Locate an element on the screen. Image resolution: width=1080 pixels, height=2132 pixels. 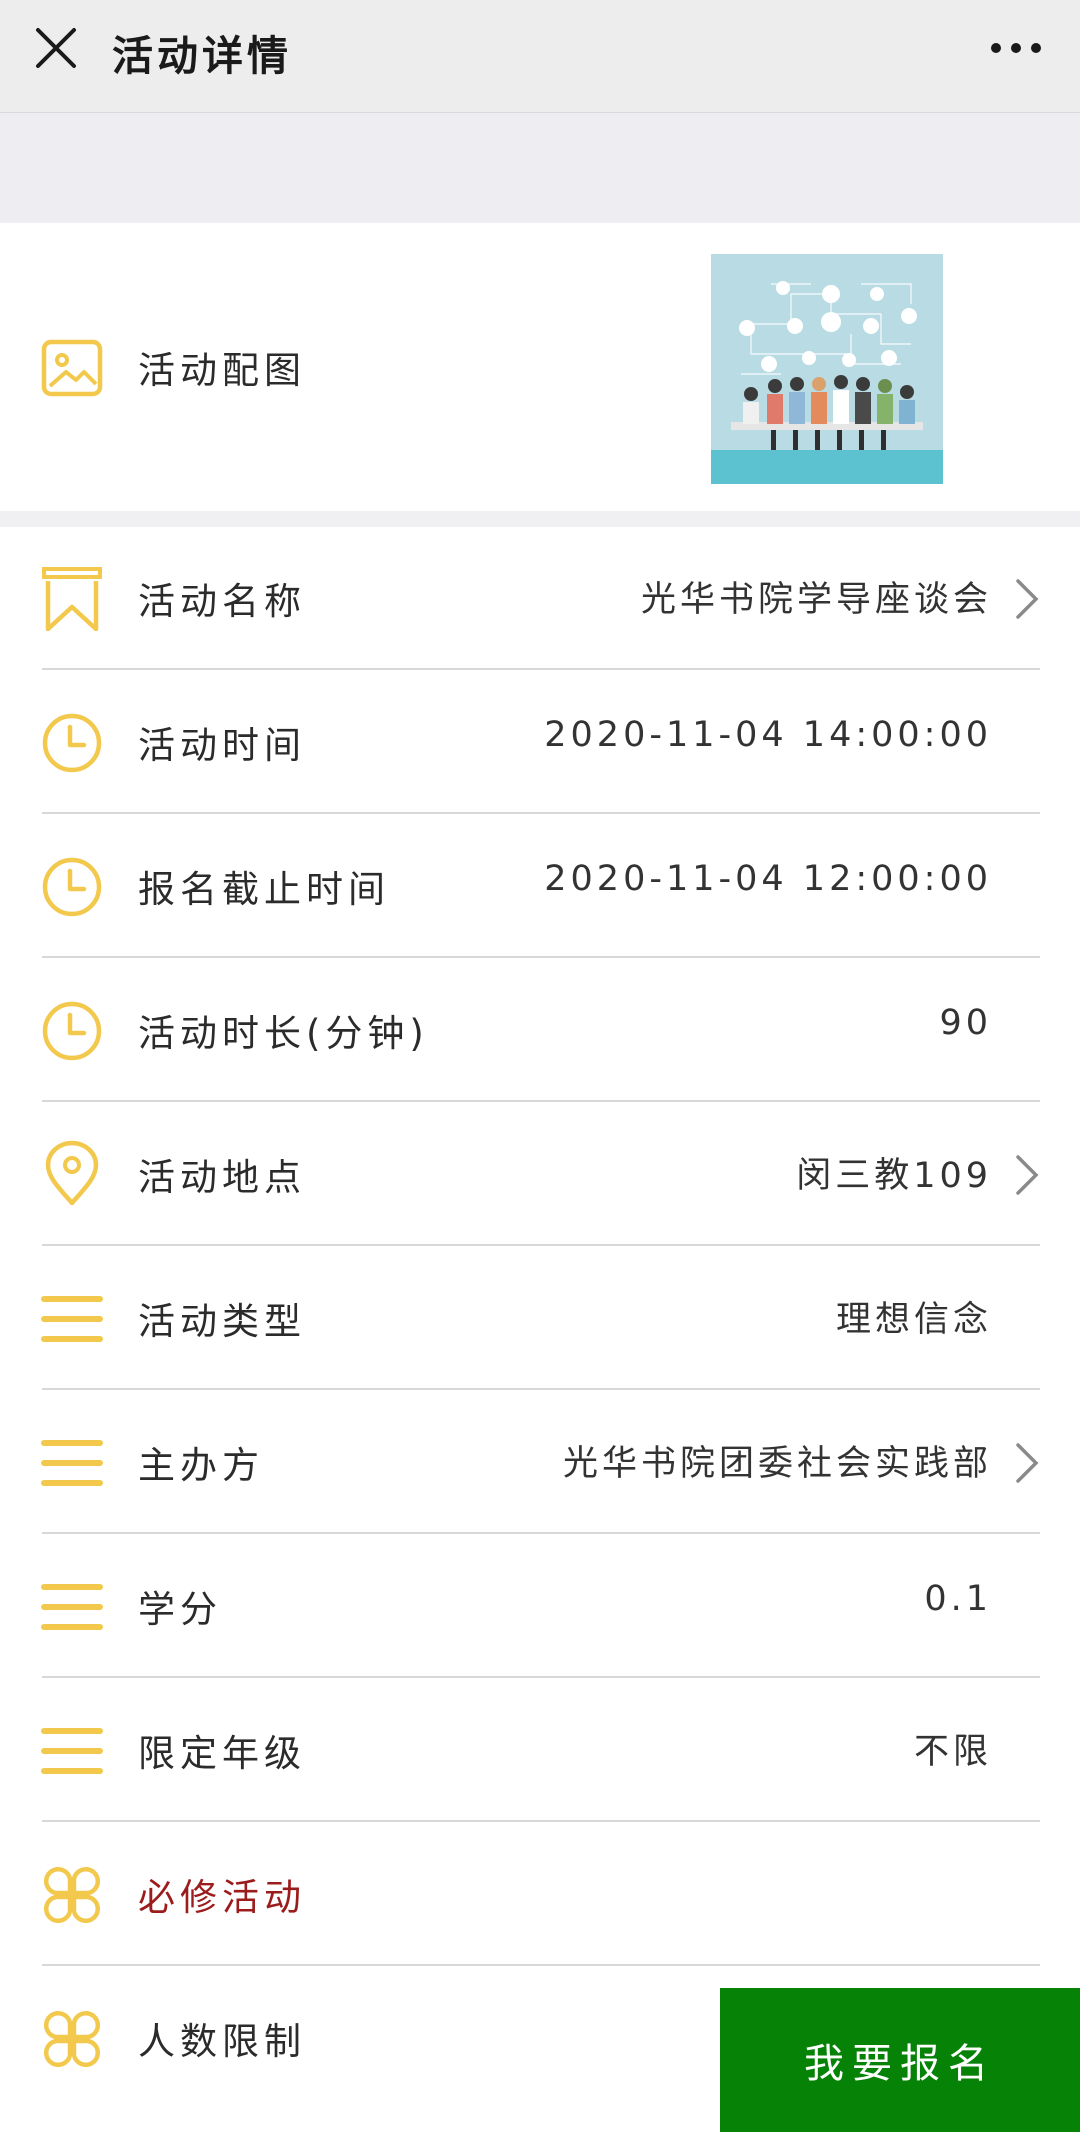
detail-label: 限定年级 is located at coordinates (222, 1753).